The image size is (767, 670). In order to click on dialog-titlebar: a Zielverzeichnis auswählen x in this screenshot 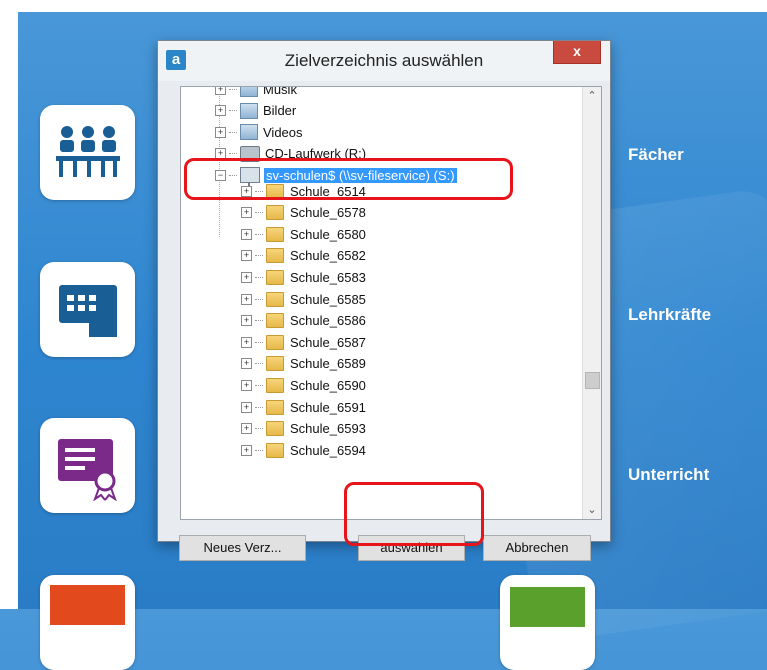, I will do `click(384, 61)`.